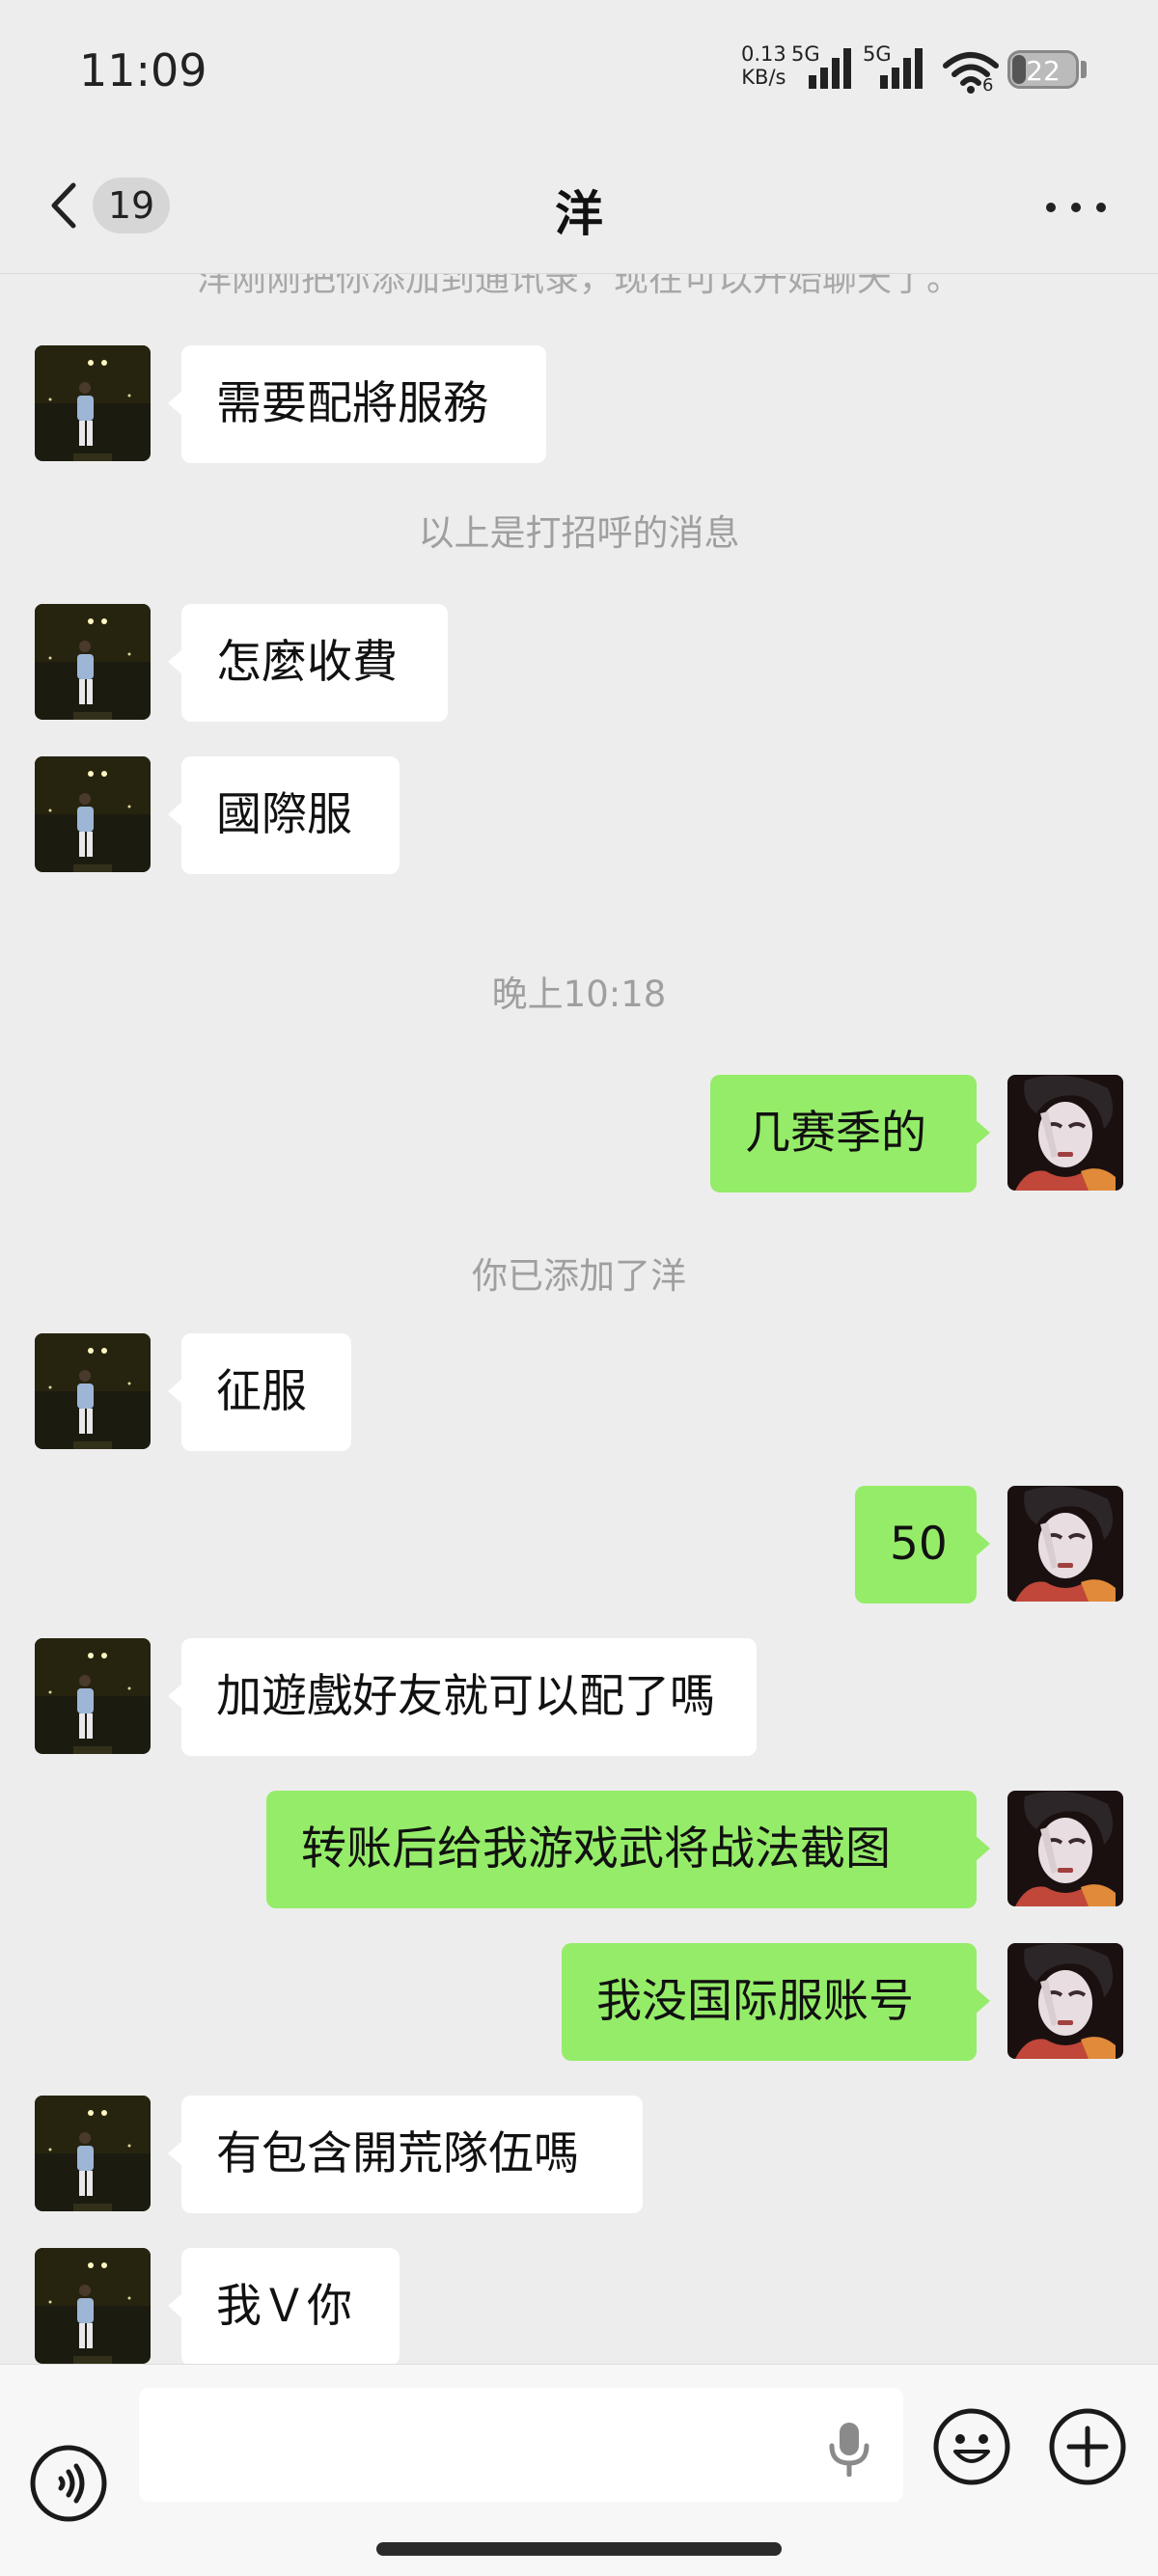 This screenshot has width=1158, height=2576. I want to click on network-speed-value: 0.13, so click(763, 54).